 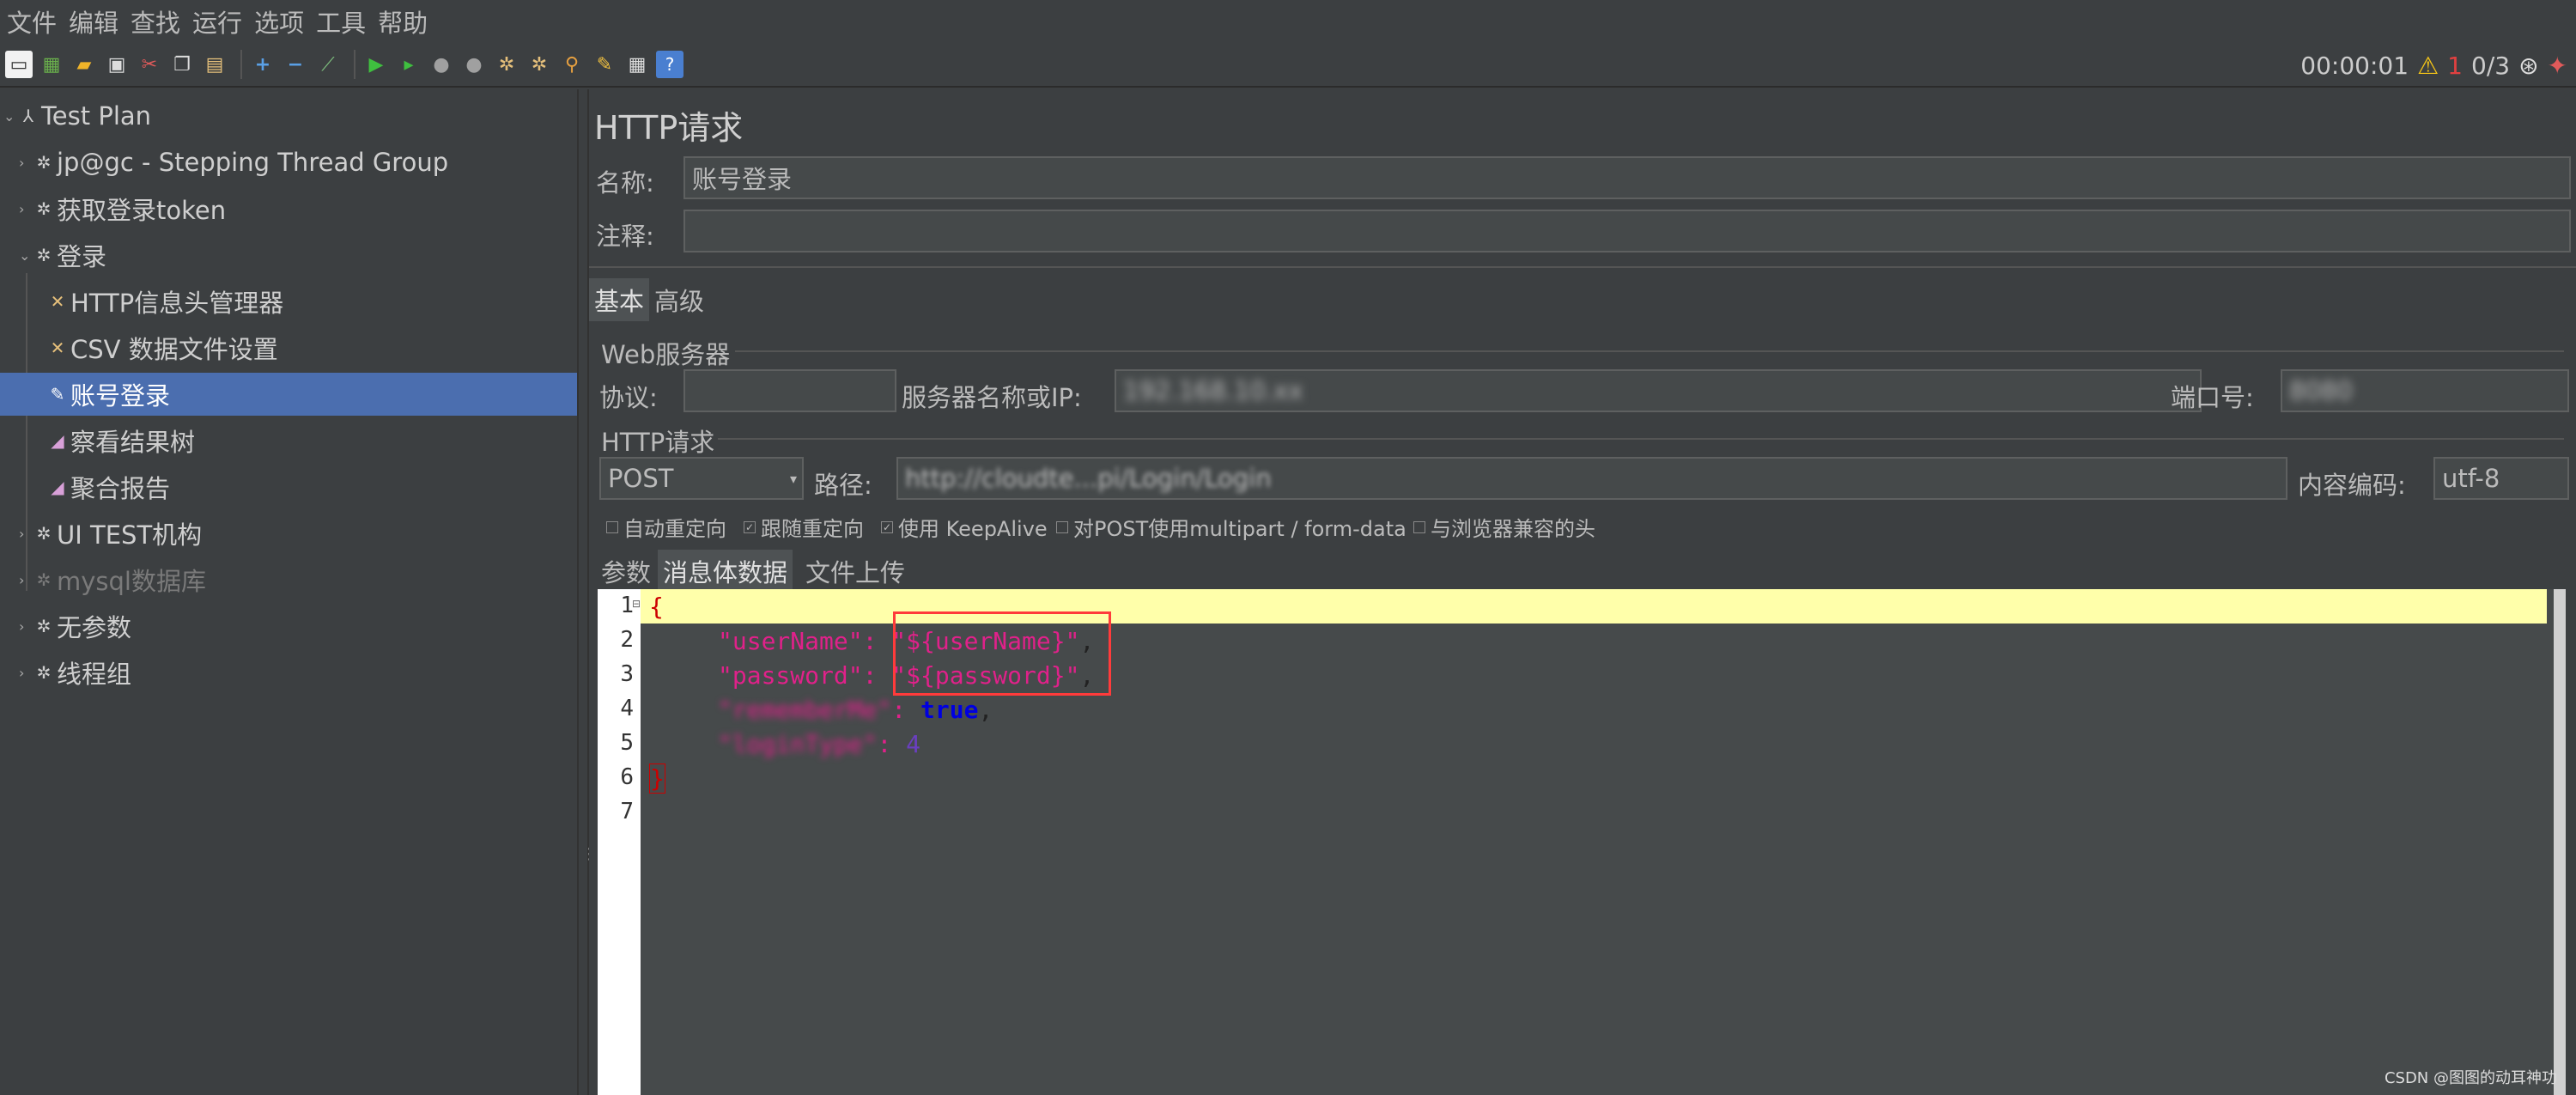 What do you see at coordinates (2560, 842) in the screenshot?
I see `editor-scrollbar` at bounding box center [2560, 842].